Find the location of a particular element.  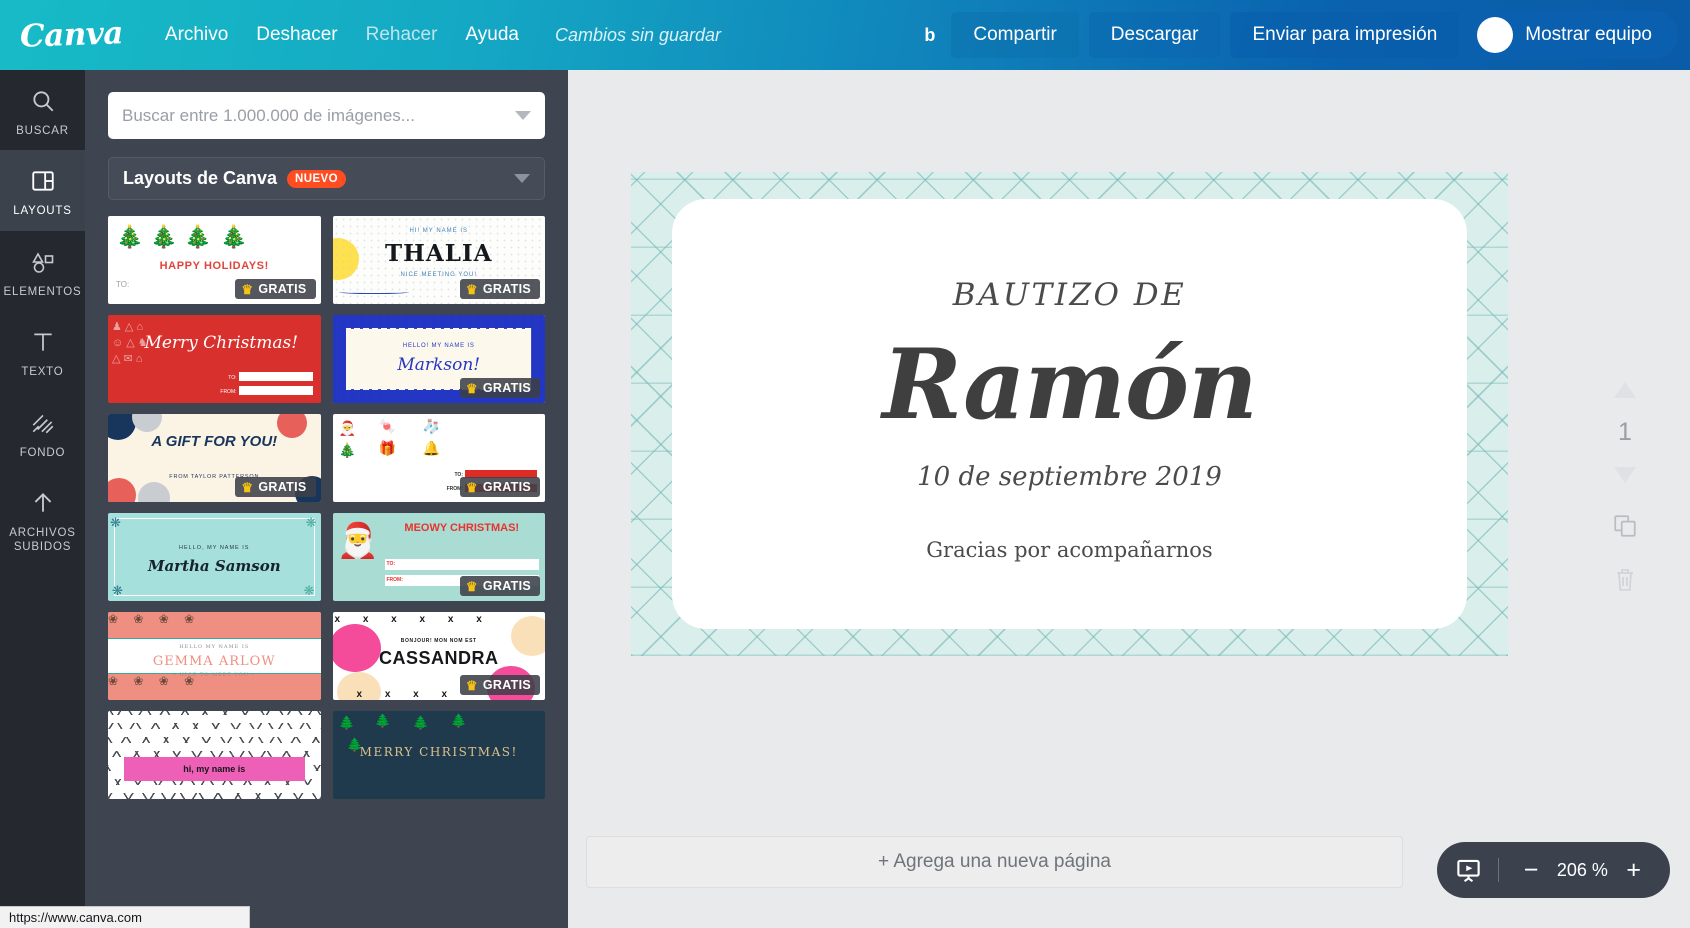

sidebar-item-texto: TEXTO is located at coordinates (42, 351).